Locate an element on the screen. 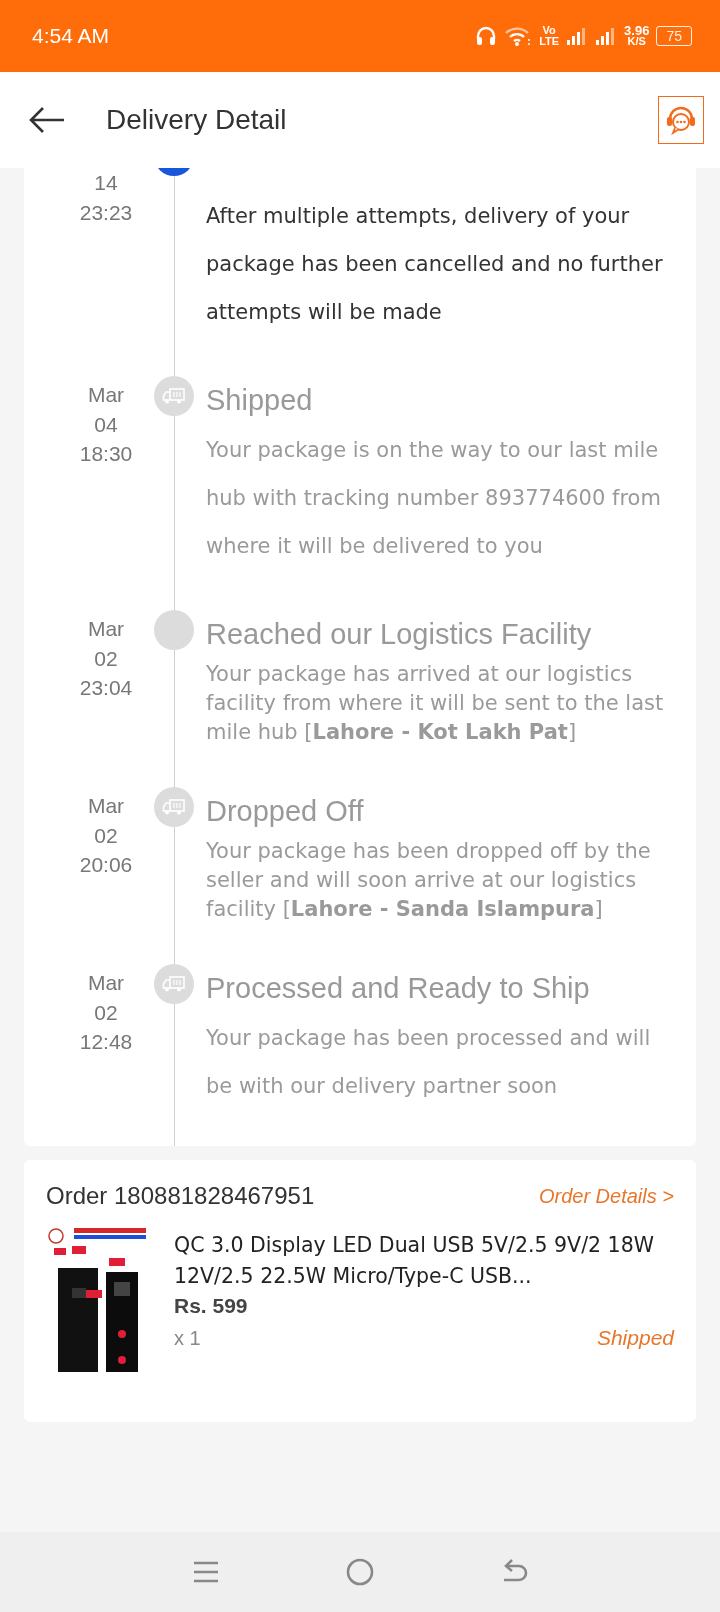  page-title: Delivery Detail is located at coordinates (197, 120).